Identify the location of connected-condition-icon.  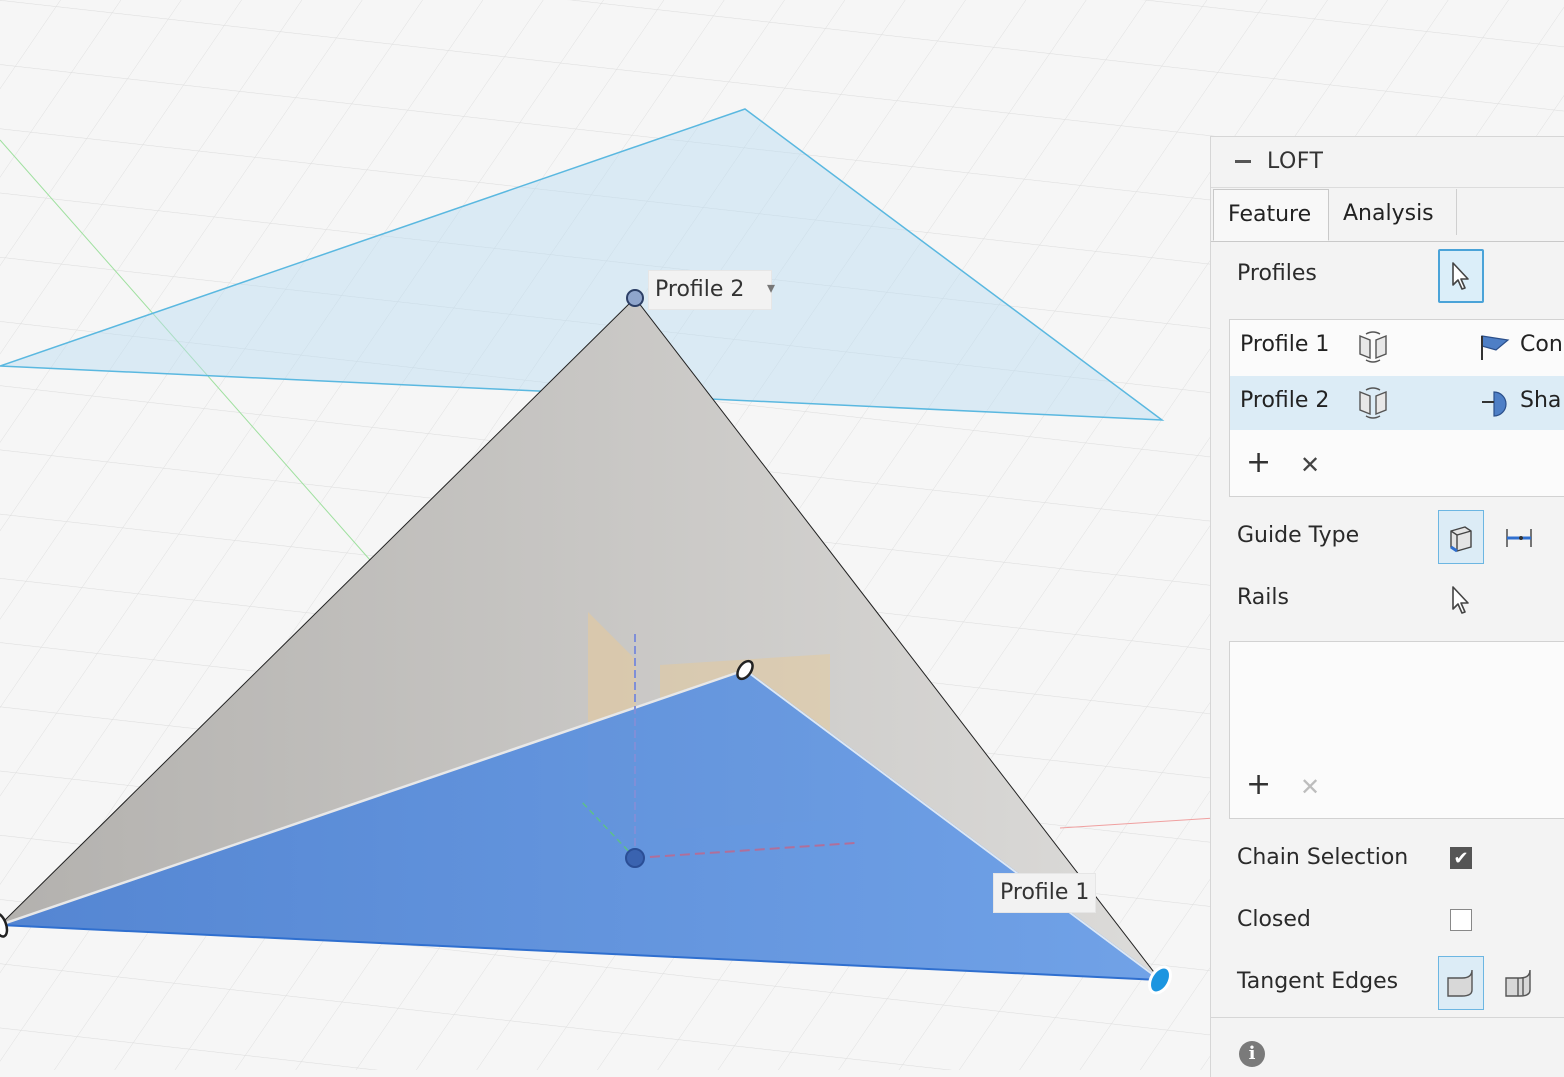
(1495, 347).